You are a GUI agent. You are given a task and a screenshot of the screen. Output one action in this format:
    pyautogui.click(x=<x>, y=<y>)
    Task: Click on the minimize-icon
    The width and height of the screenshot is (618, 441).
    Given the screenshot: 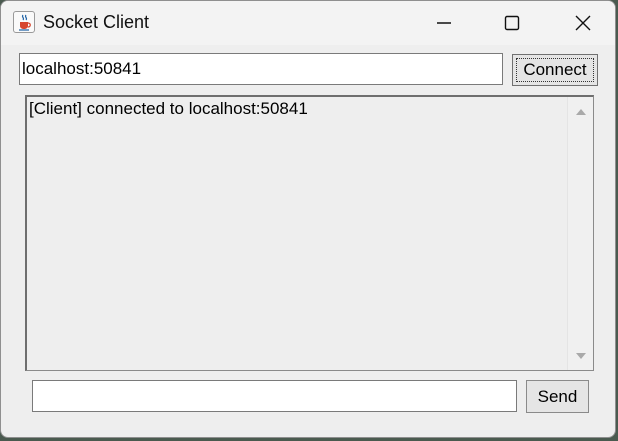 What is the action you would take?
    pyautogui.click(x=444, y=23)
    